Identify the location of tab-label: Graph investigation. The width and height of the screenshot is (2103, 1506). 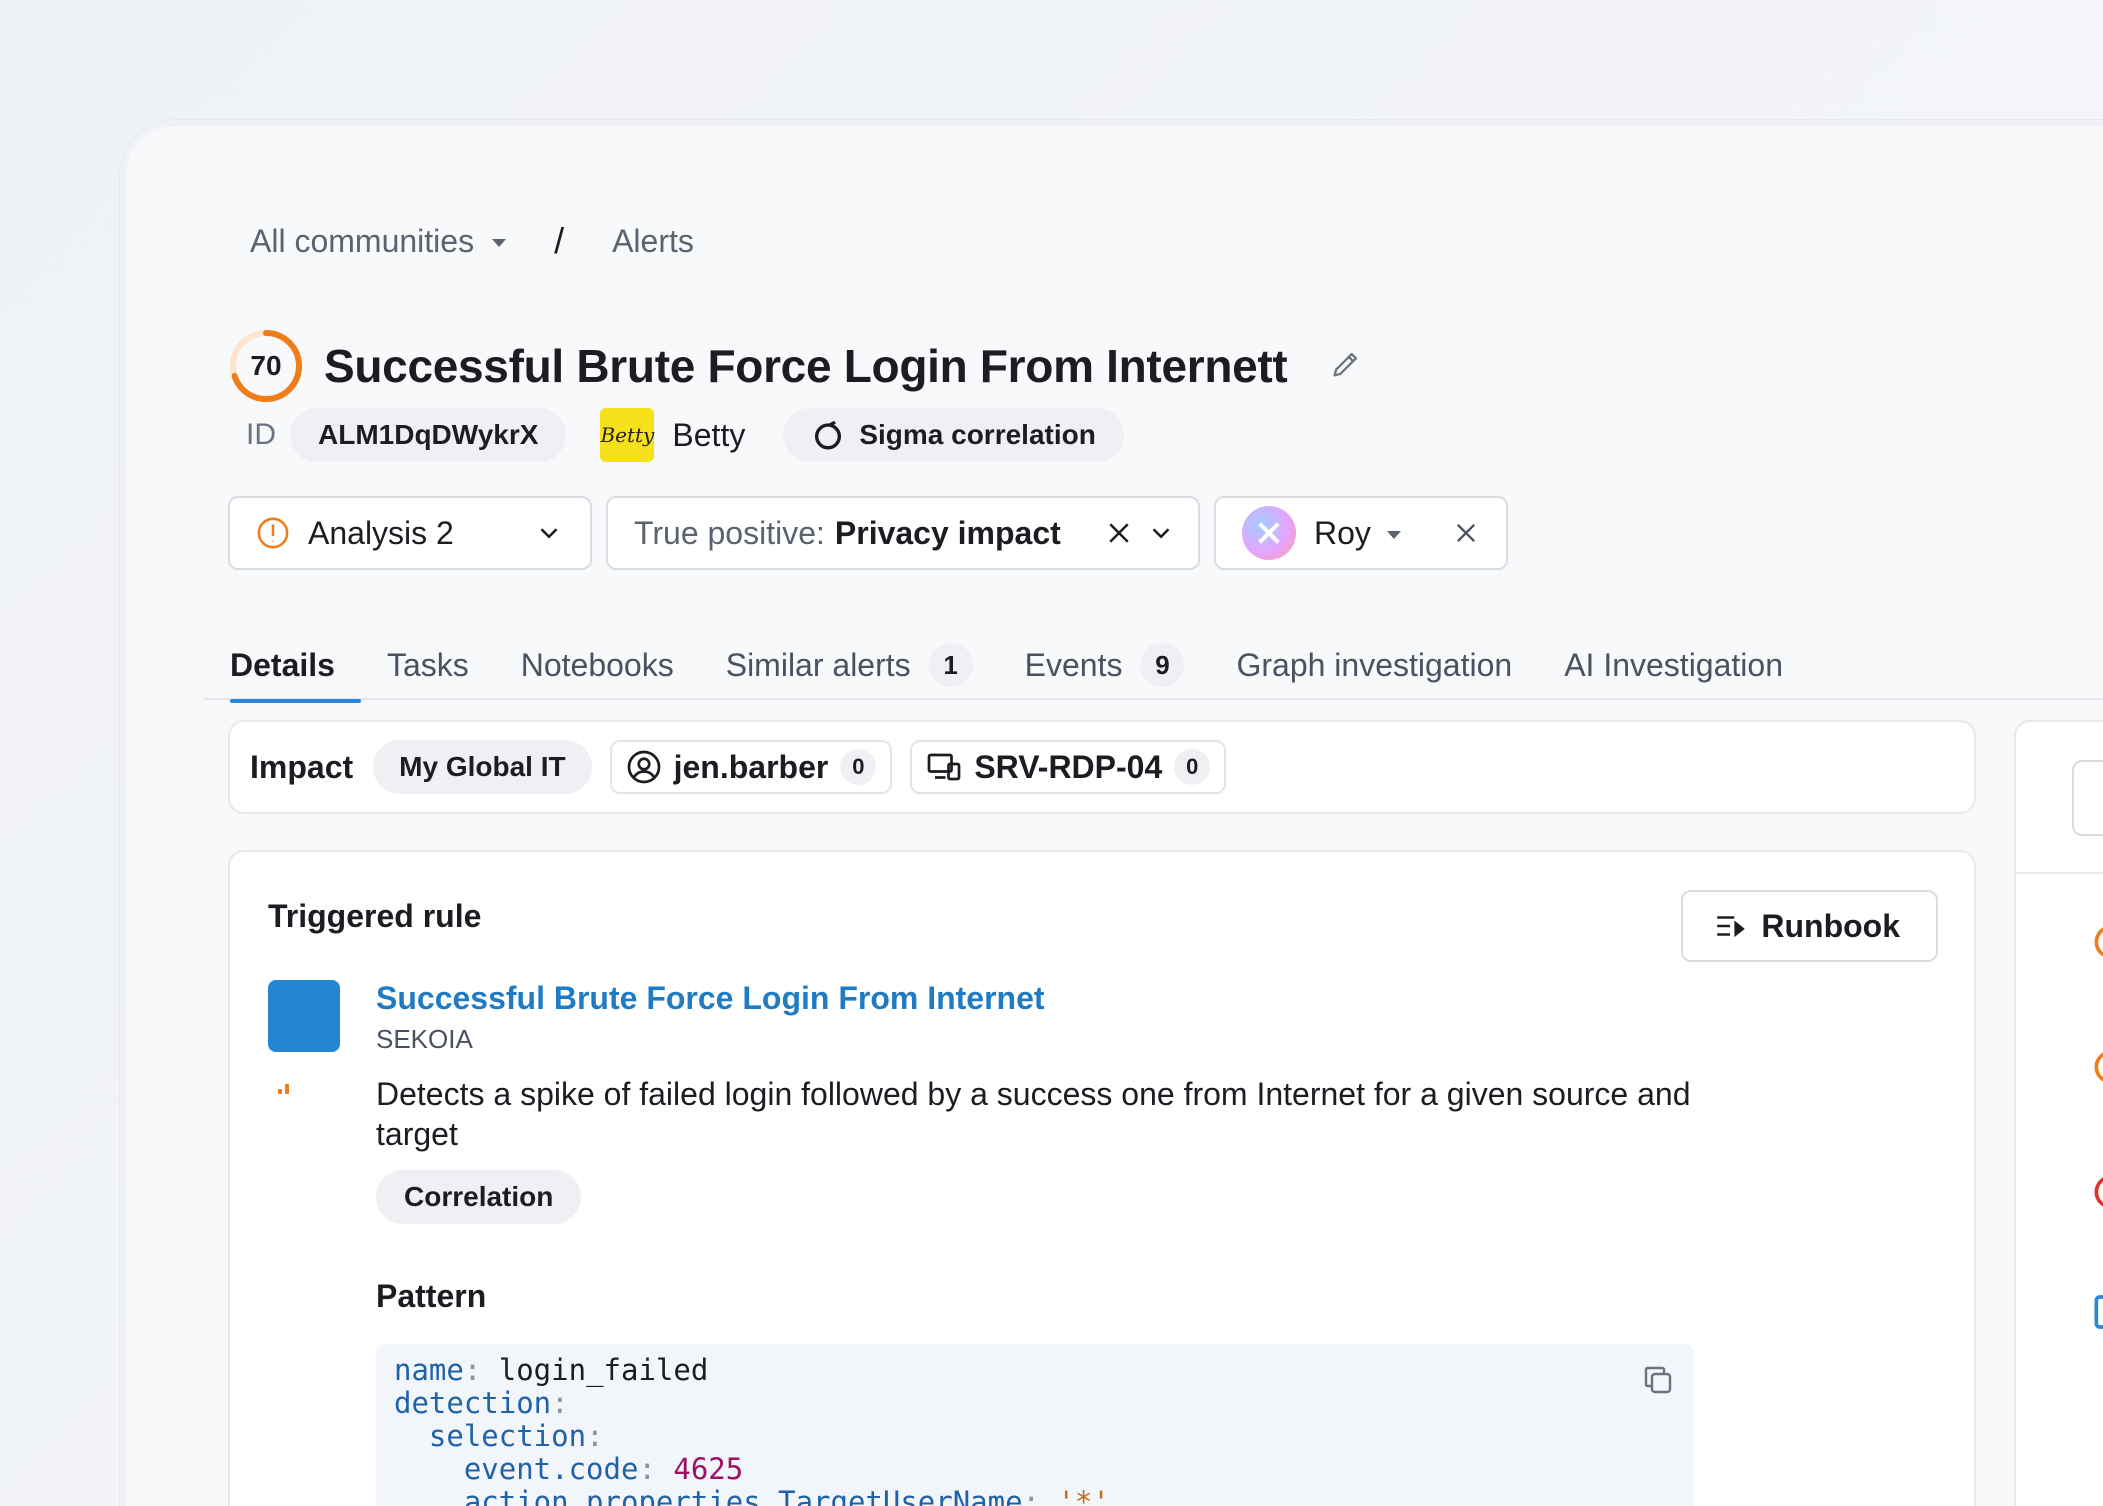
(1374, 664).